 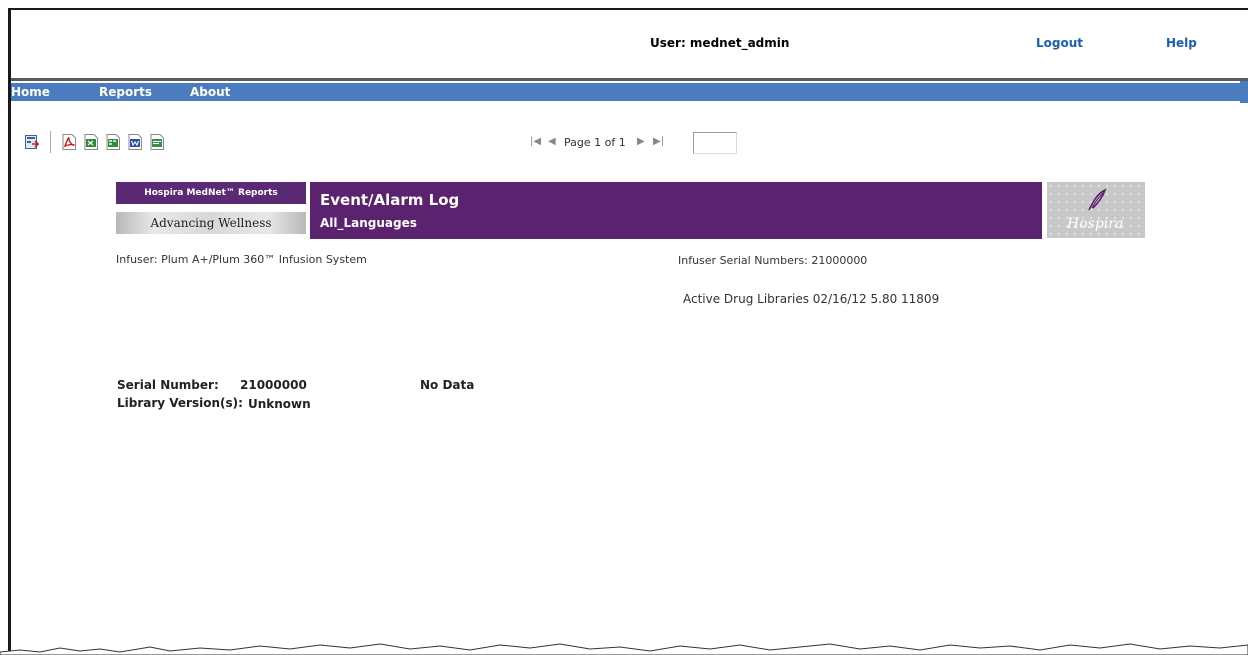 I want to click on report-subtitle: All_Languages, so click(x=368, y=223).